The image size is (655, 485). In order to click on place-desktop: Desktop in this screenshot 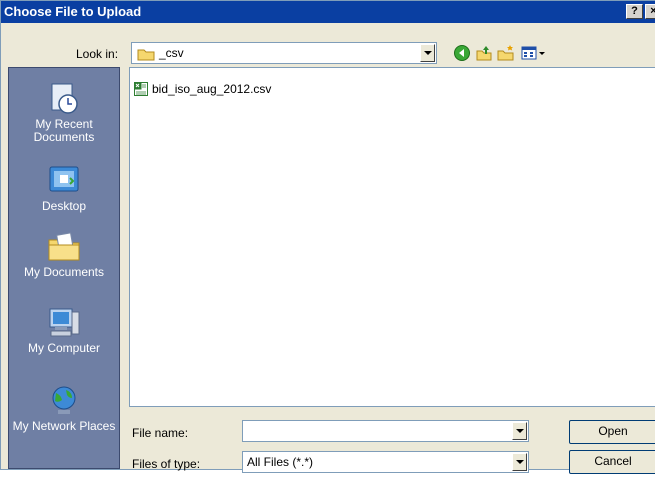, I will do `click(64, 188)`.